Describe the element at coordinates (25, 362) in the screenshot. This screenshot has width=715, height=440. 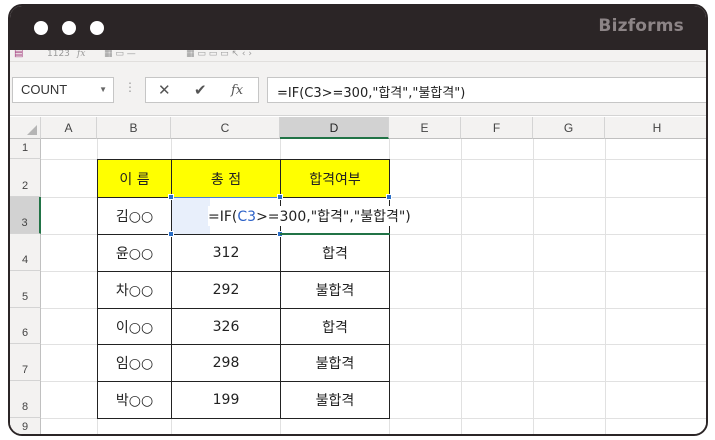
I see `row-header-7: 7` at that location.